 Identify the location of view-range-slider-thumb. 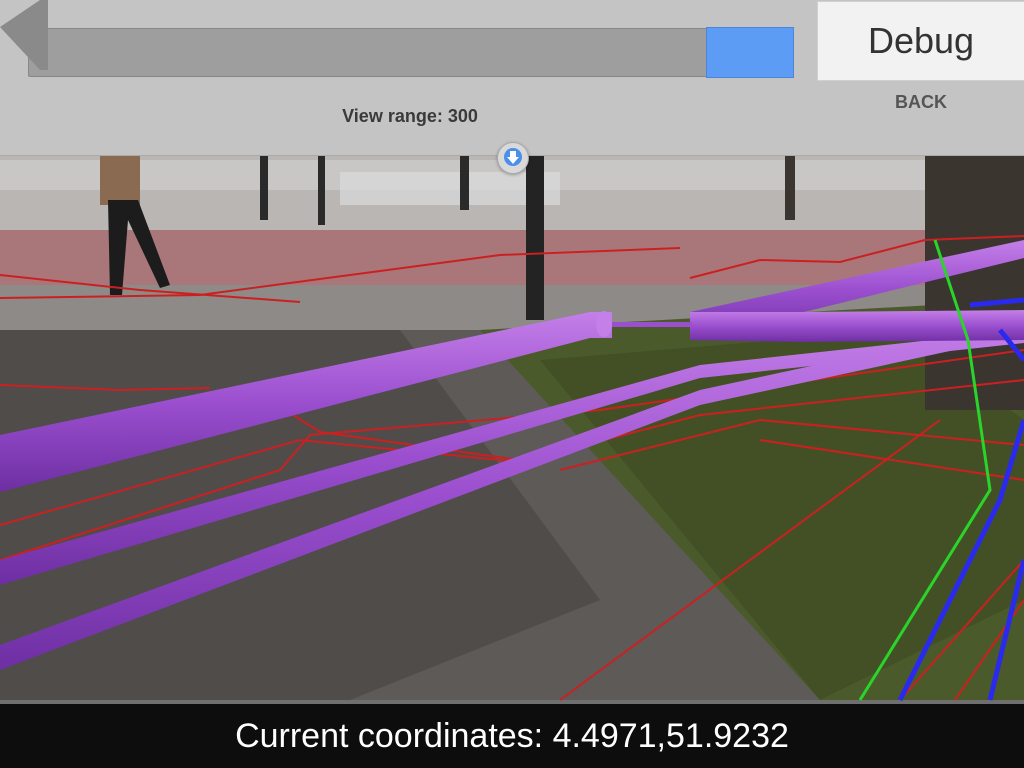
(750, 52).